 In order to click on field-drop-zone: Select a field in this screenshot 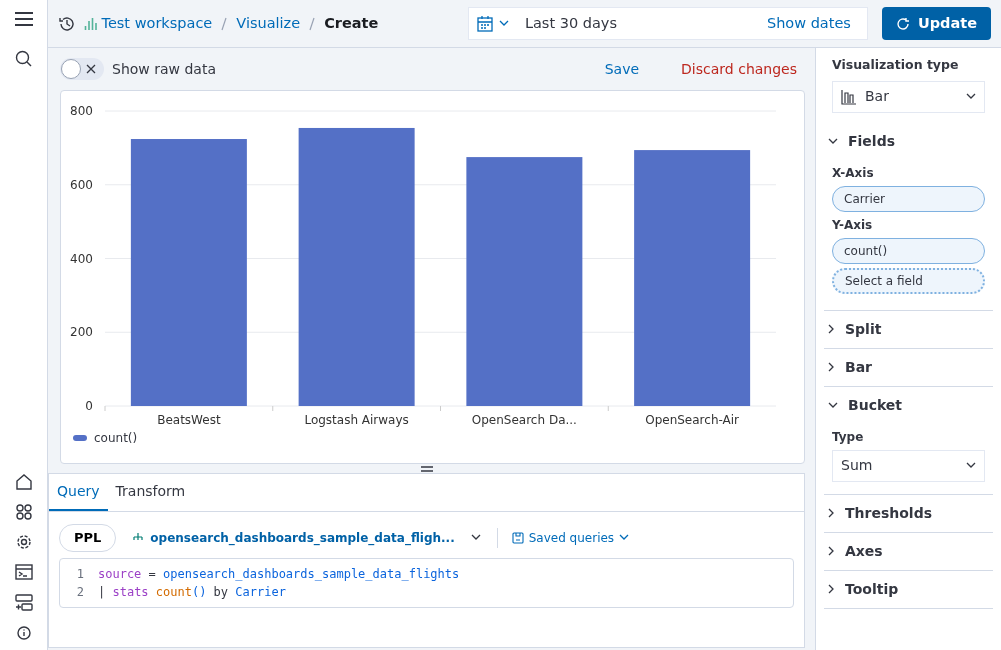, I will do `click(908, 280)`.